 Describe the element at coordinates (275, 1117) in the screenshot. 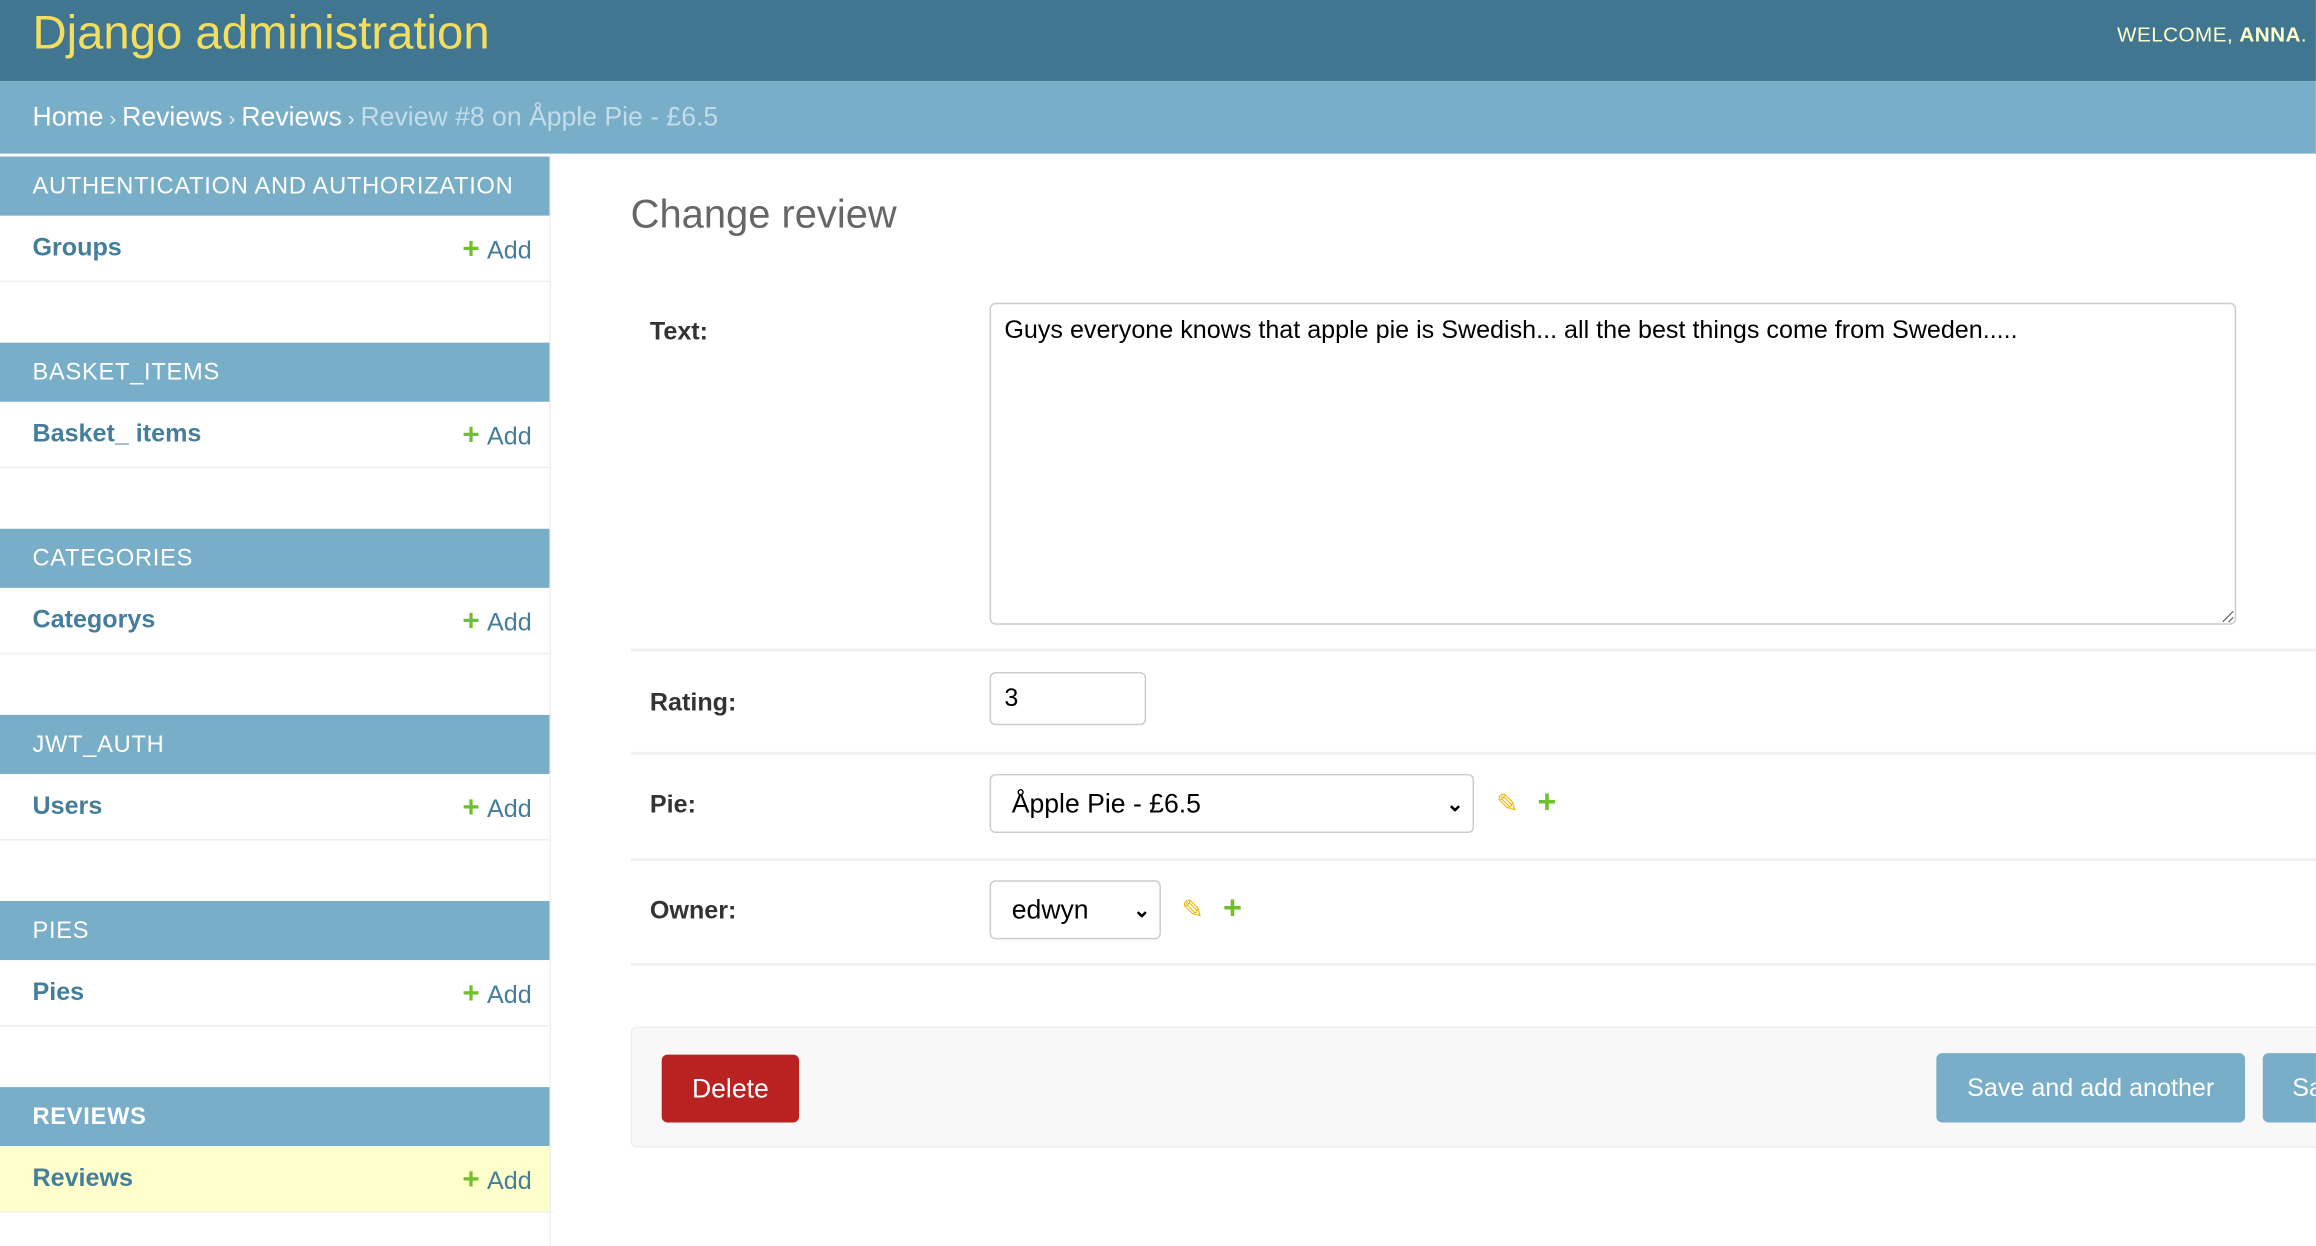

I see `module-caption: REVIEWS` at that location.